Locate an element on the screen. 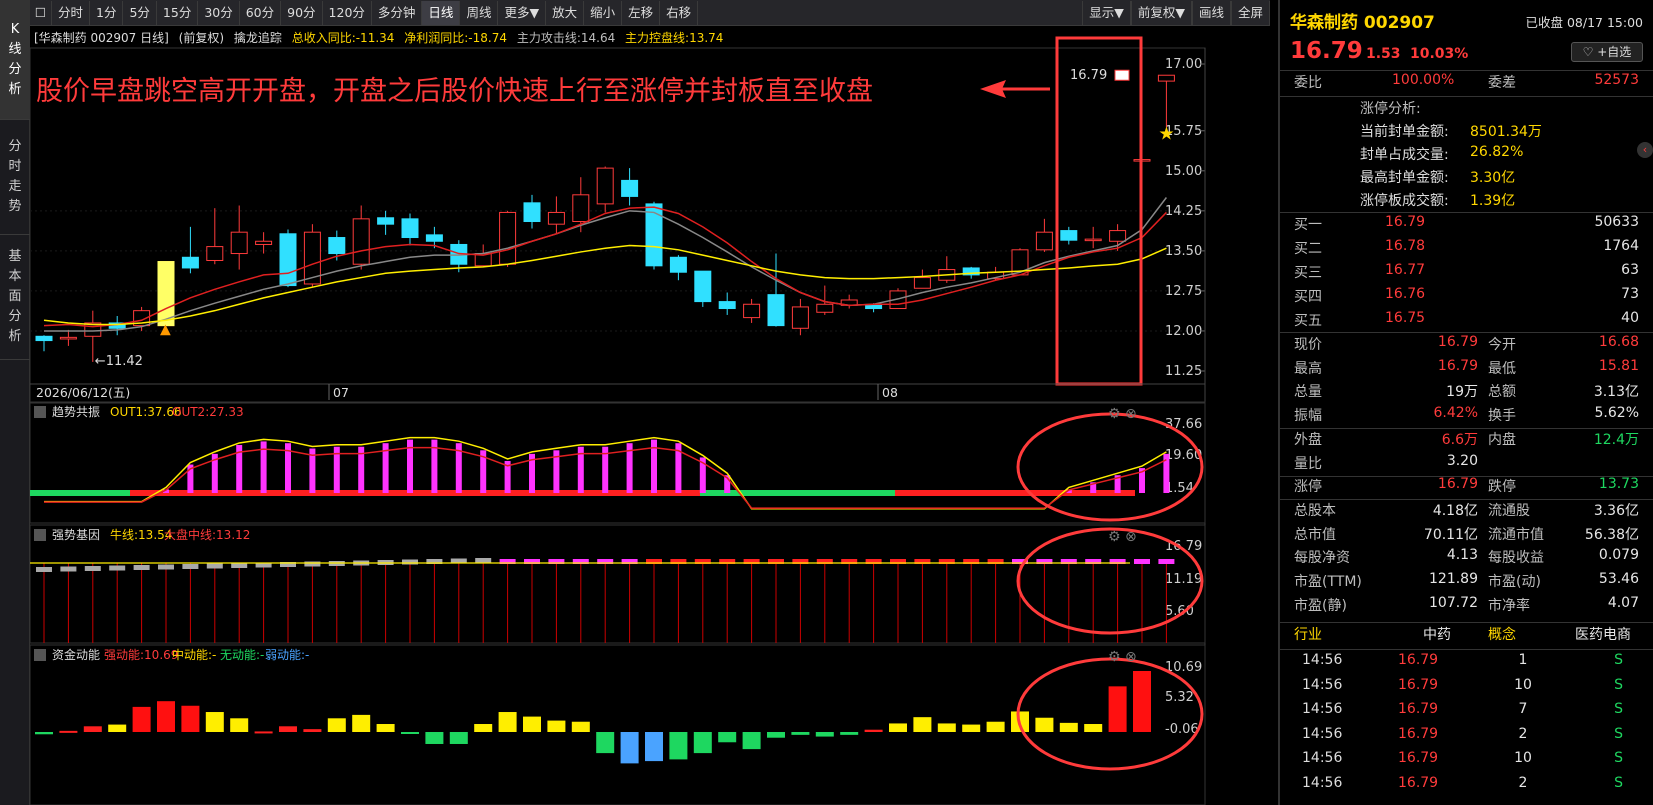 The width and height of the screenshot is (1653, 805). price-axis-label: 12.00 is located at coordinates (1183, 331).